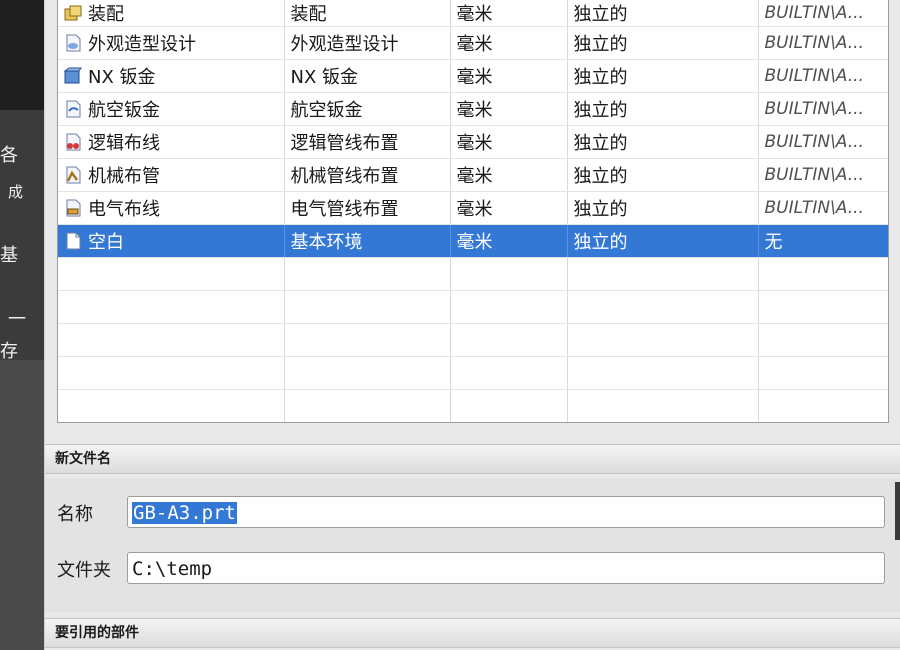  I want to click on template-name-cell-text: 外观造型设计, so click(142, 44).